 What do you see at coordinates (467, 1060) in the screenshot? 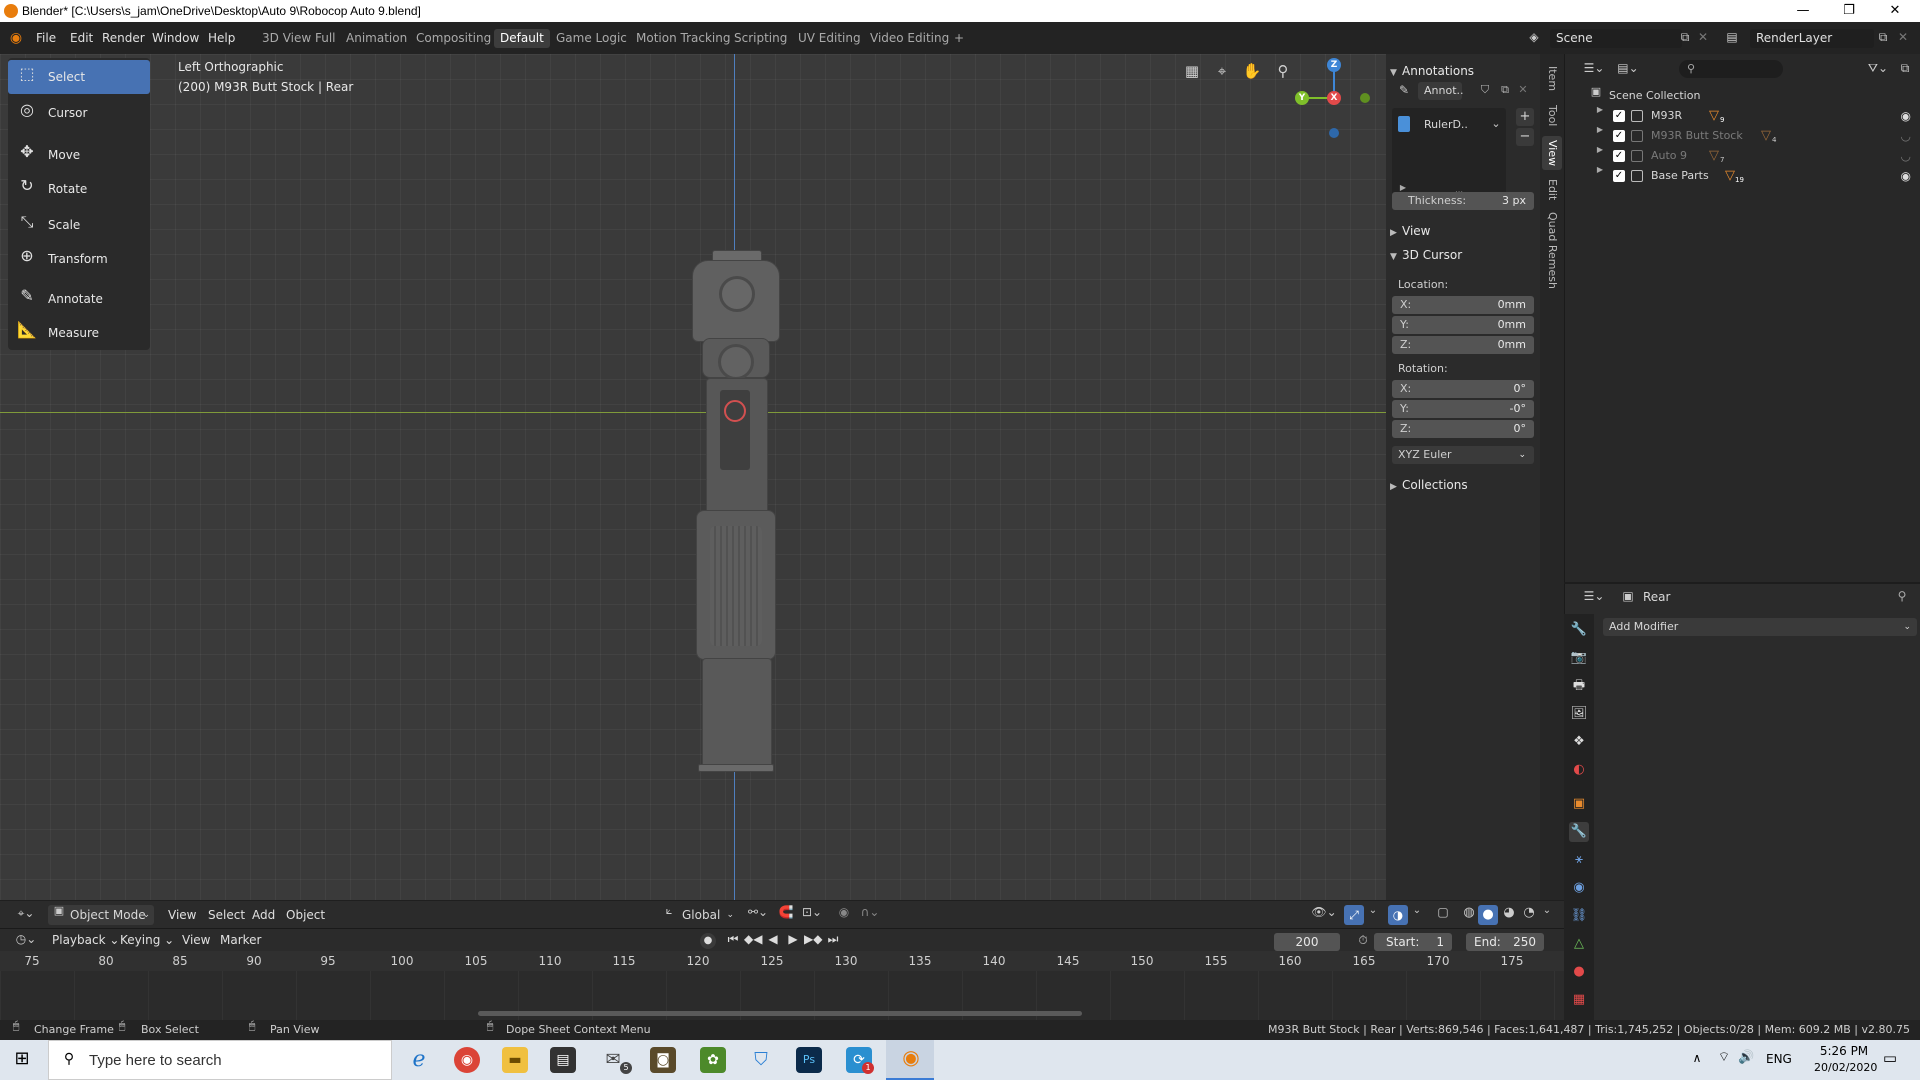
I see `chrome-icon: ◉` at bounding box center [467, 1060].